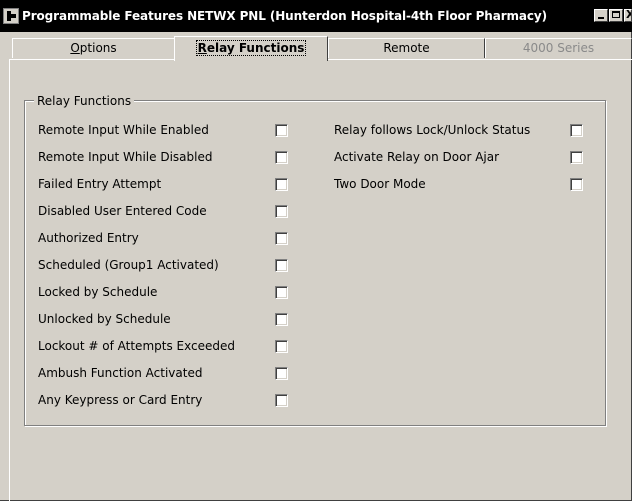 The width and height of the screenshot is (632, 501). Describe the element at coordinates (120, 400) in the screenshot. I see `option-label: Any Keypress or Card Entry` at that location.